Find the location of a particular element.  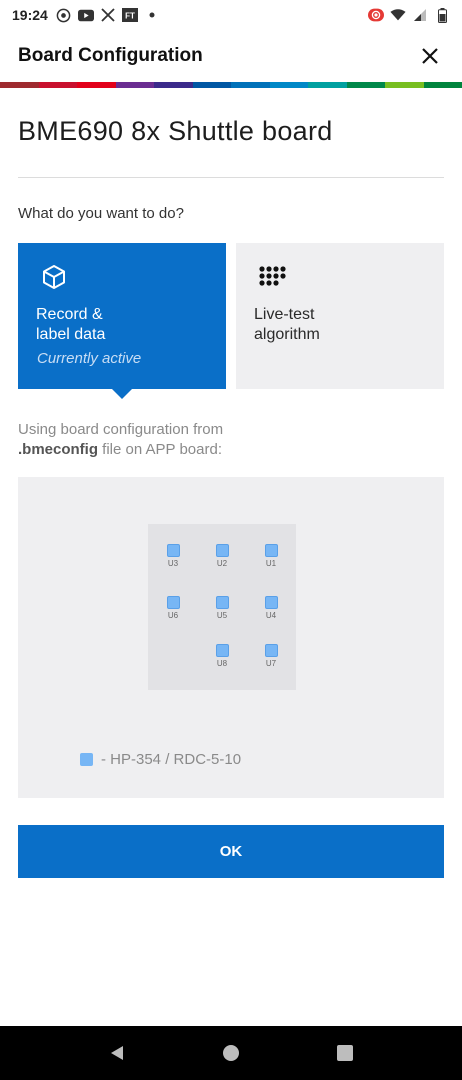

brand-stripe is located at coordinates (231, 85).